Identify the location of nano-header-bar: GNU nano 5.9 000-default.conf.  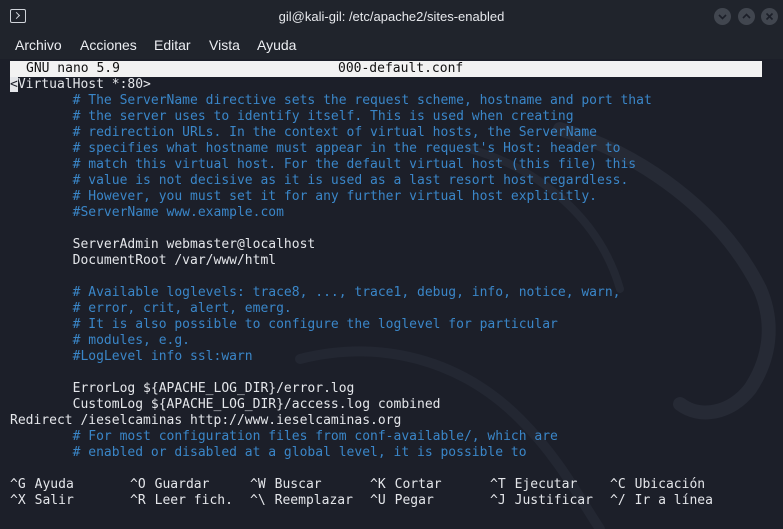
(386, 69).